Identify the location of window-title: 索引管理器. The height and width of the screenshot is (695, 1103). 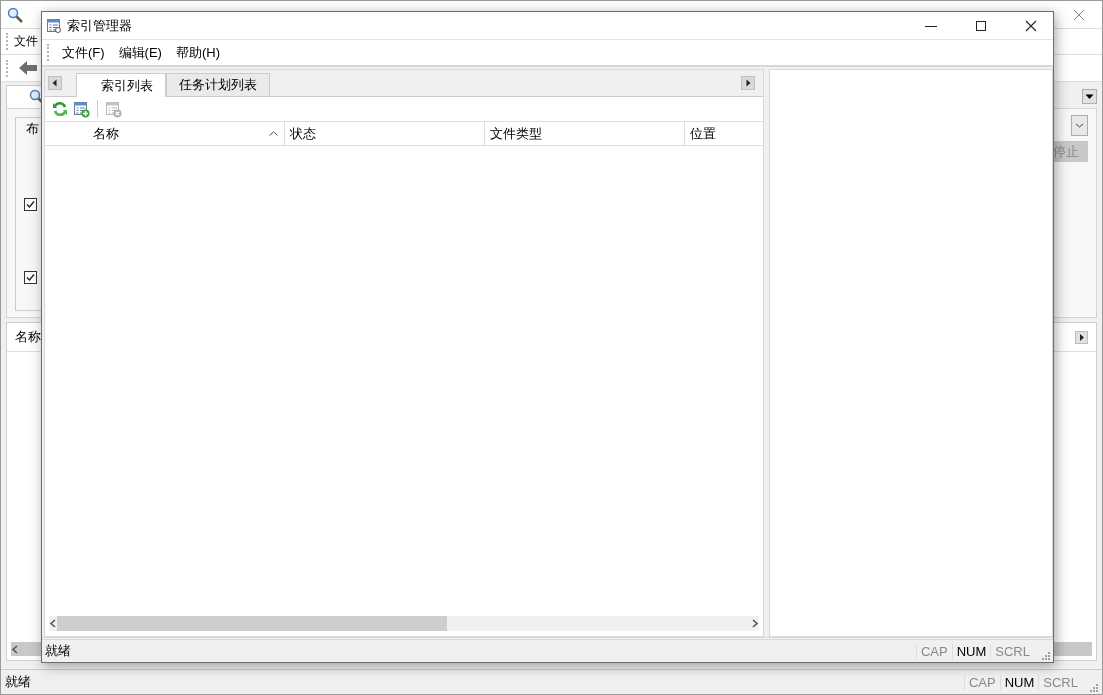
(99, 25).